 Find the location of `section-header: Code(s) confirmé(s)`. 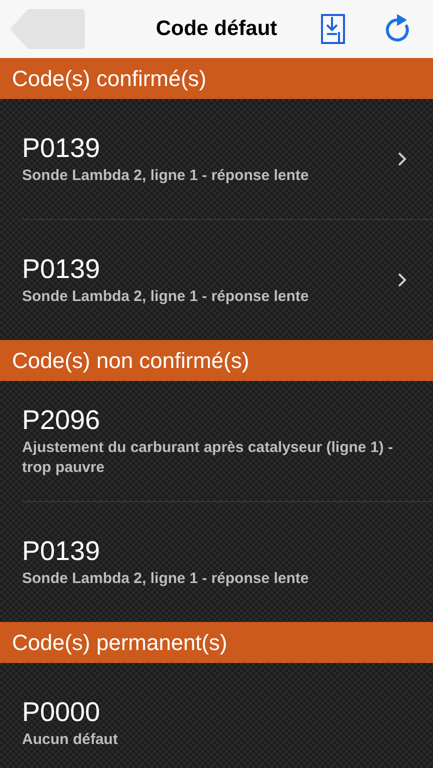

section-header: Code(s) confirmé(s) is located at coordinates (216, 78).